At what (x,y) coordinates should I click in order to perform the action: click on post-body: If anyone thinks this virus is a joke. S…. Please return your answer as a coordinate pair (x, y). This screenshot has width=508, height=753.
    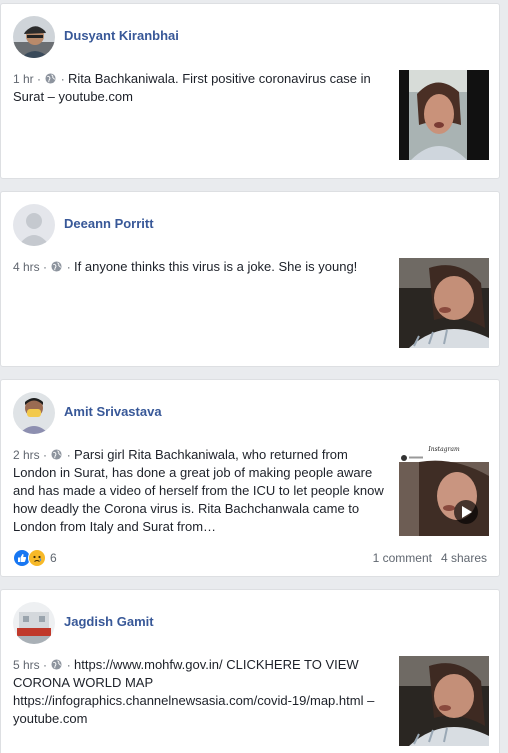
    Looking at the image, I should click on (216, 266).